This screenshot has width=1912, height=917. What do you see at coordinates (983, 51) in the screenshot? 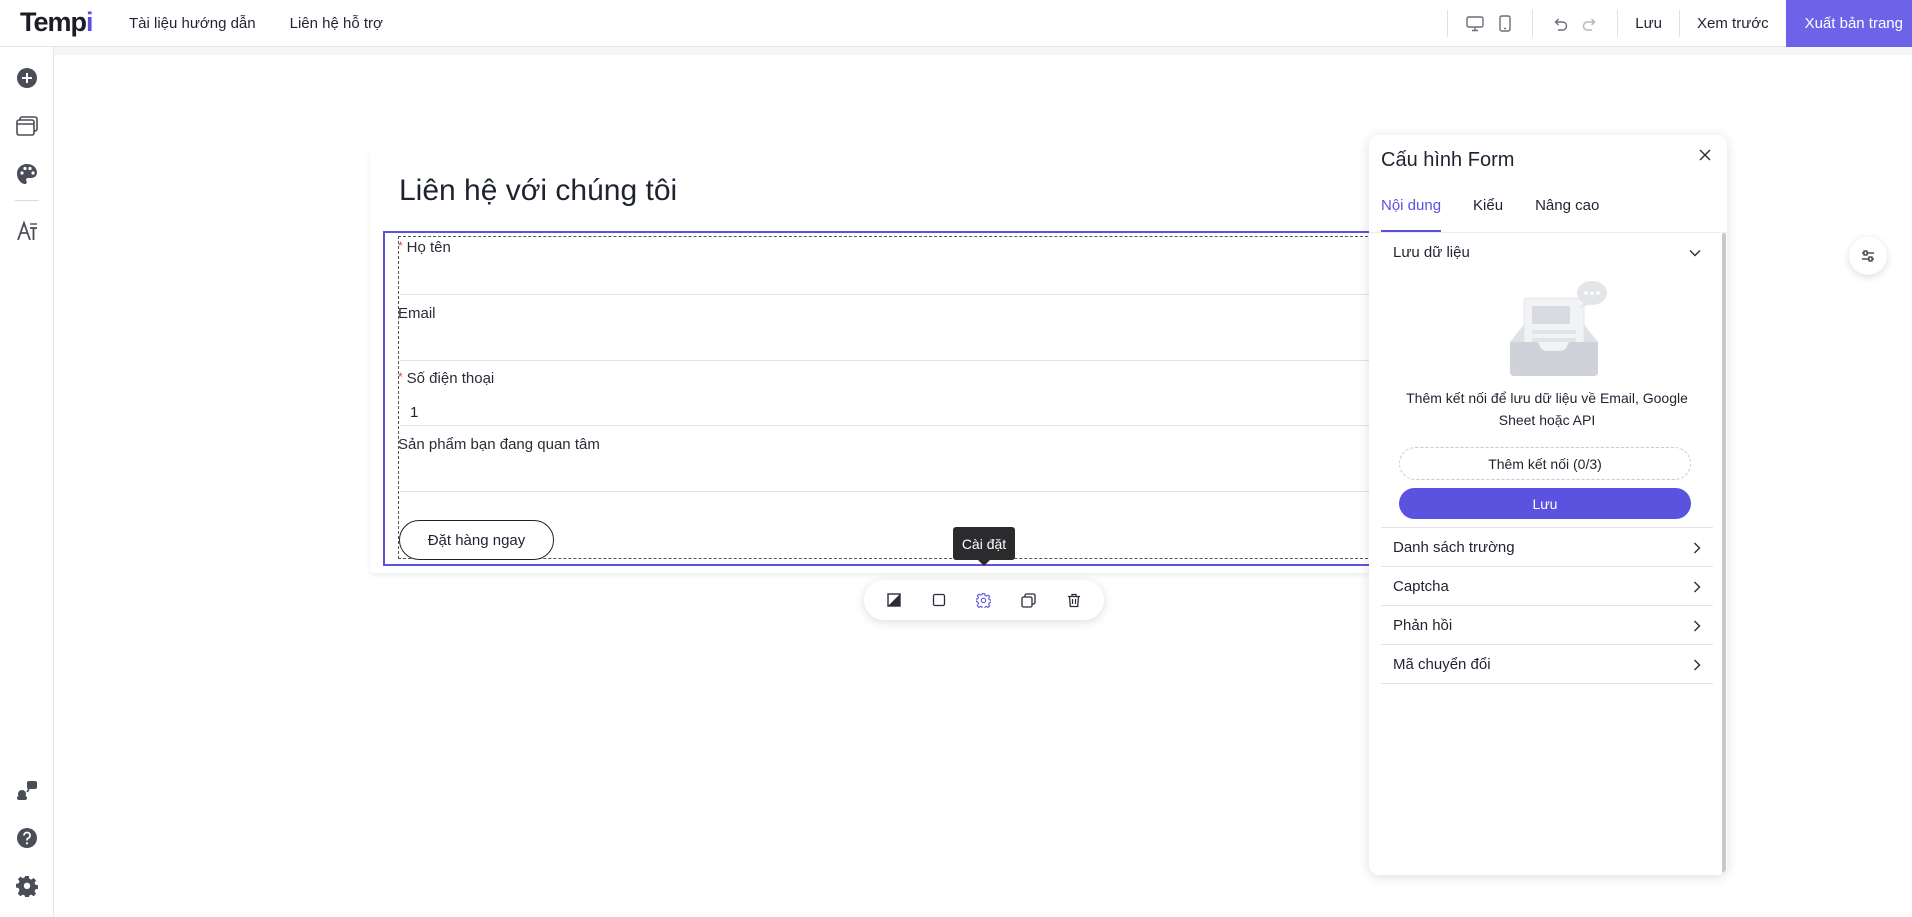
I see `canvas-top` at bounding box center [983, 51].